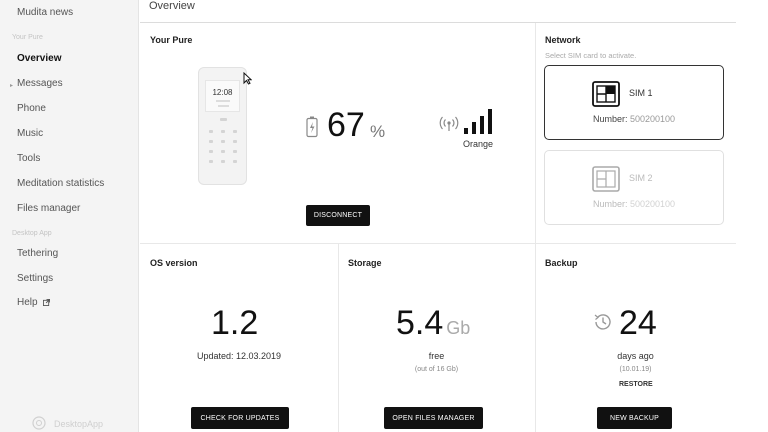 This screenshot has width=768, height=432. Describe the element at coordinates (37, 253) in the screenshot. I see `sidebar-item-tethering: Tethering` at that location.